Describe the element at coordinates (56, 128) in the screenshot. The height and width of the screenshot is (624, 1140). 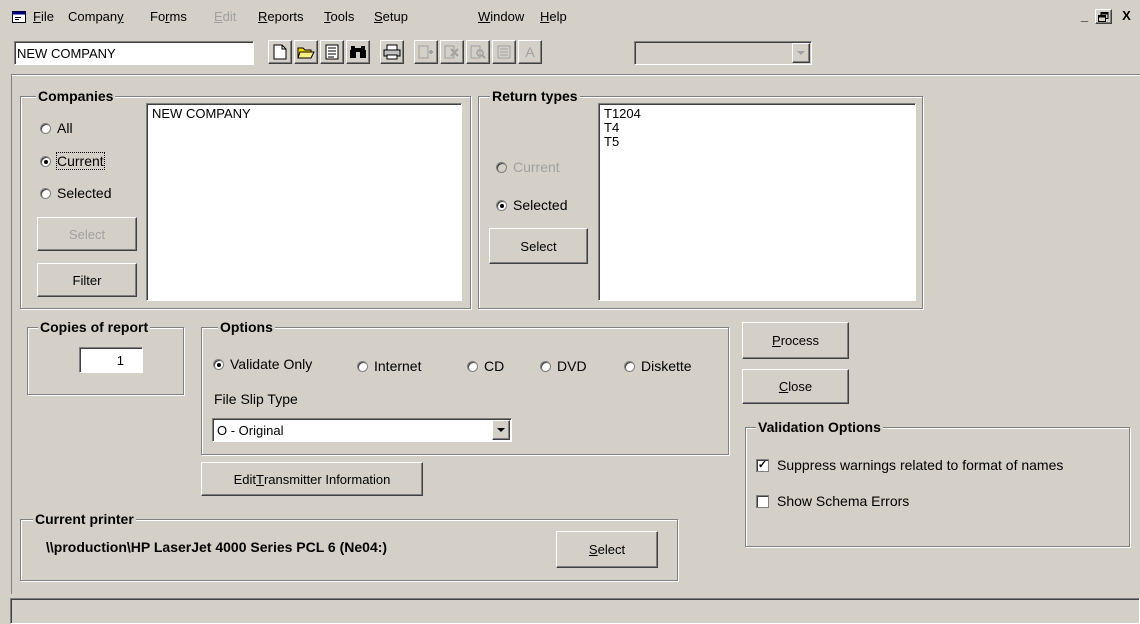
I see `companies-all-radio: All` at that location.